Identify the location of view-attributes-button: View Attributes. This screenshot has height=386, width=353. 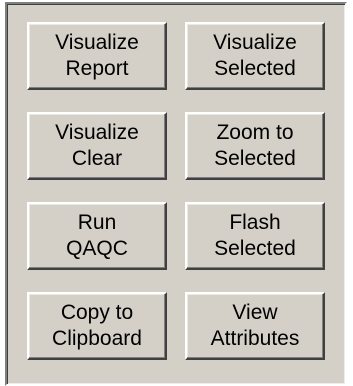
(255, 326).